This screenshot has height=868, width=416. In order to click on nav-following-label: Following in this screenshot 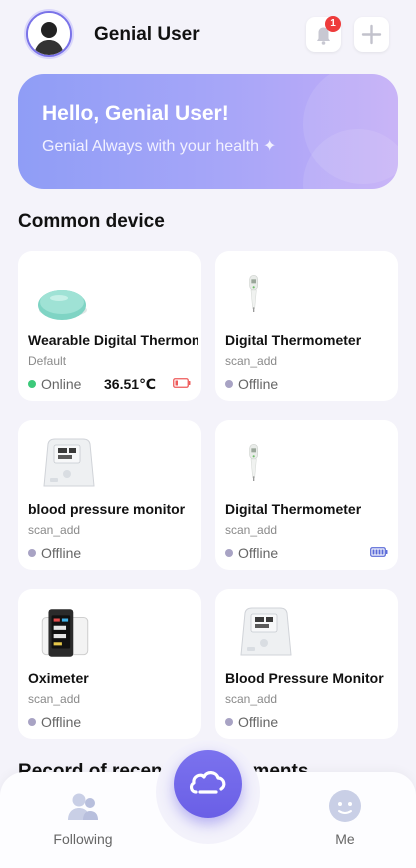, I will do `click(83, 839)`.